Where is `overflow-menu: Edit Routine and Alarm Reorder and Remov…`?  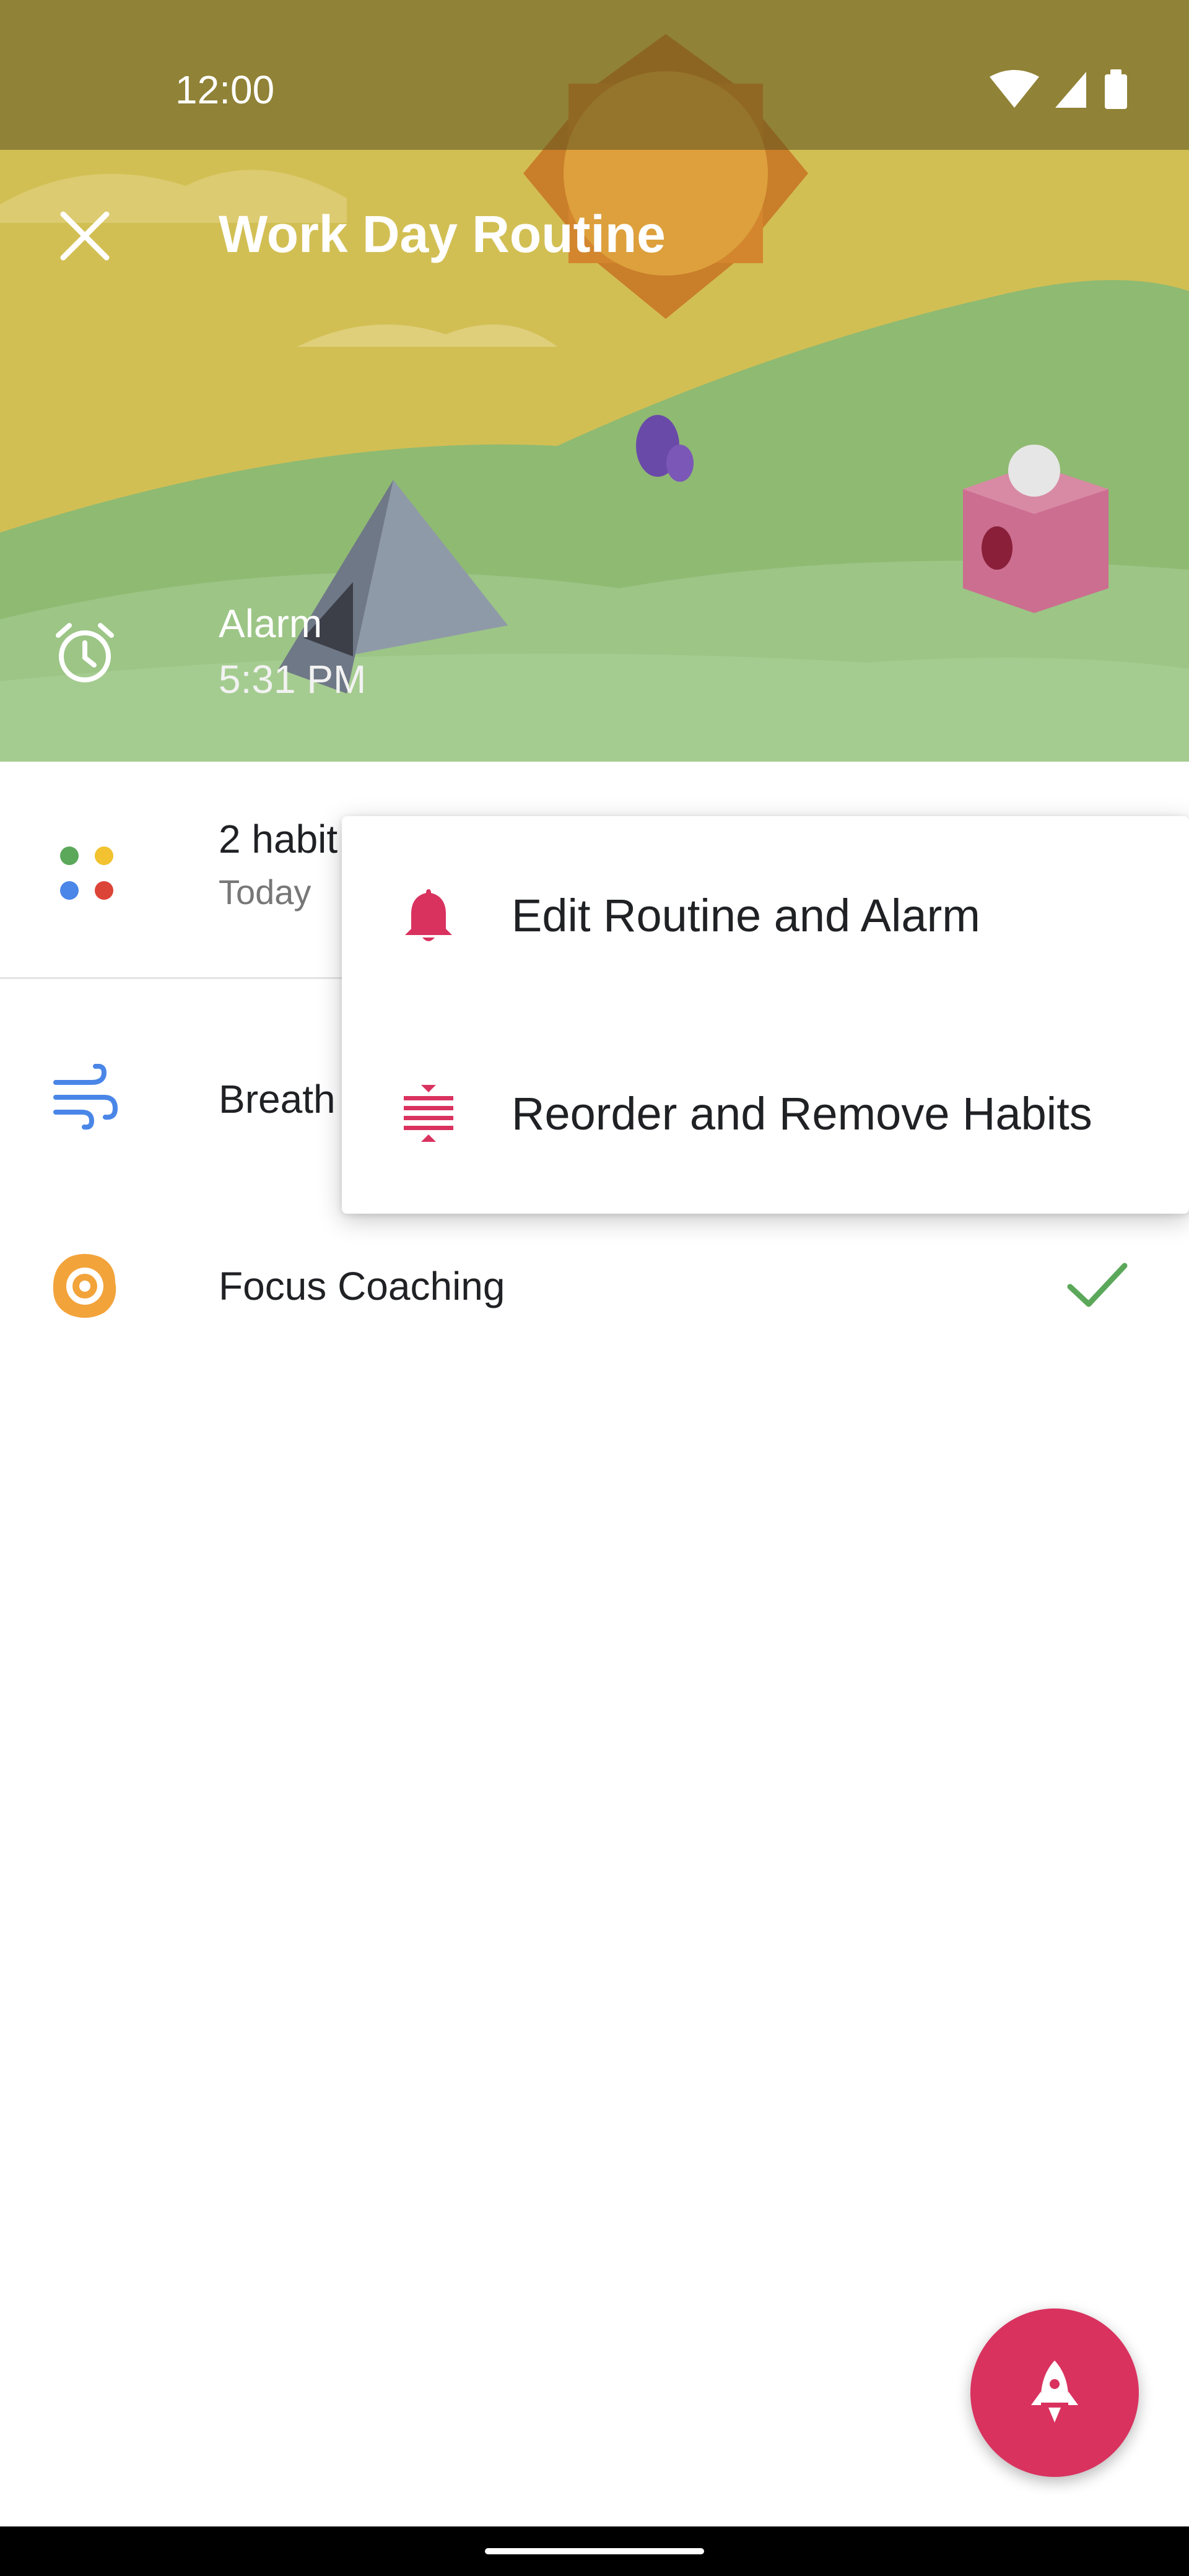 overflow-menu: Edit Routine and Alarm Reorder and Remov… is located at coordinates (765, 1015).